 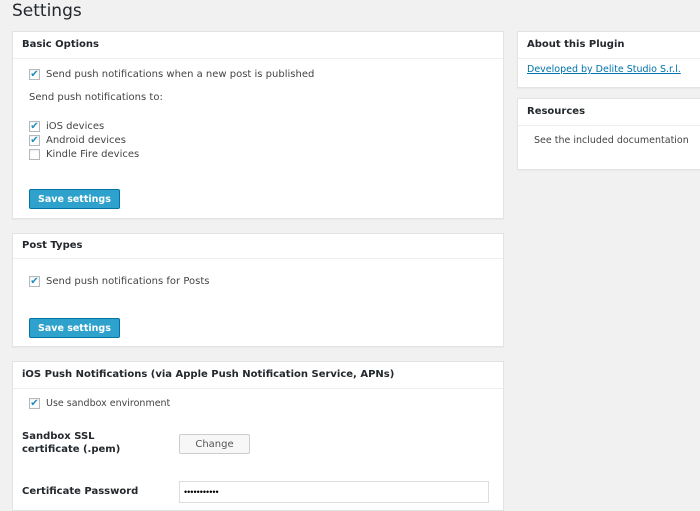 I want to click on sandbox-cert-label: Sandbox SSL certificate (.pem), so click(x=71, y=443).